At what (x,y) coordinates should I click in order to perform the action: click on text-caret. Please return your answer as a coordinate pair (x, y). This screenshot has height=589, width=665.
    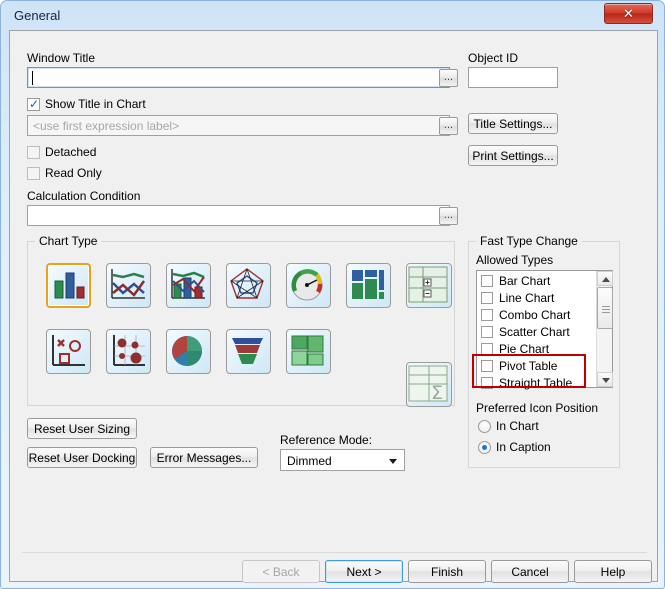
    Looking at the image, I should click on (32, 78).